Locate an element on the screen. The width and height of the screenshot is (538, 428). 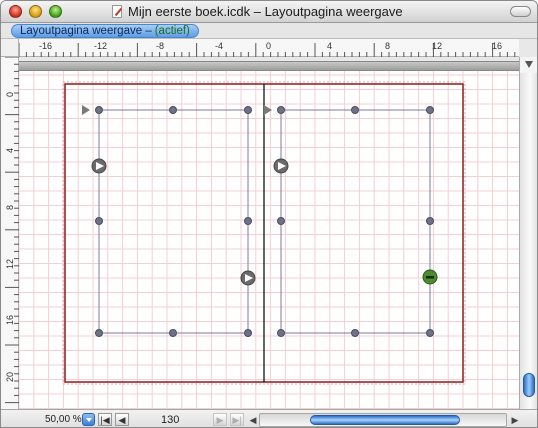
vertical-scrollbar is located at coordinates (528, 241).